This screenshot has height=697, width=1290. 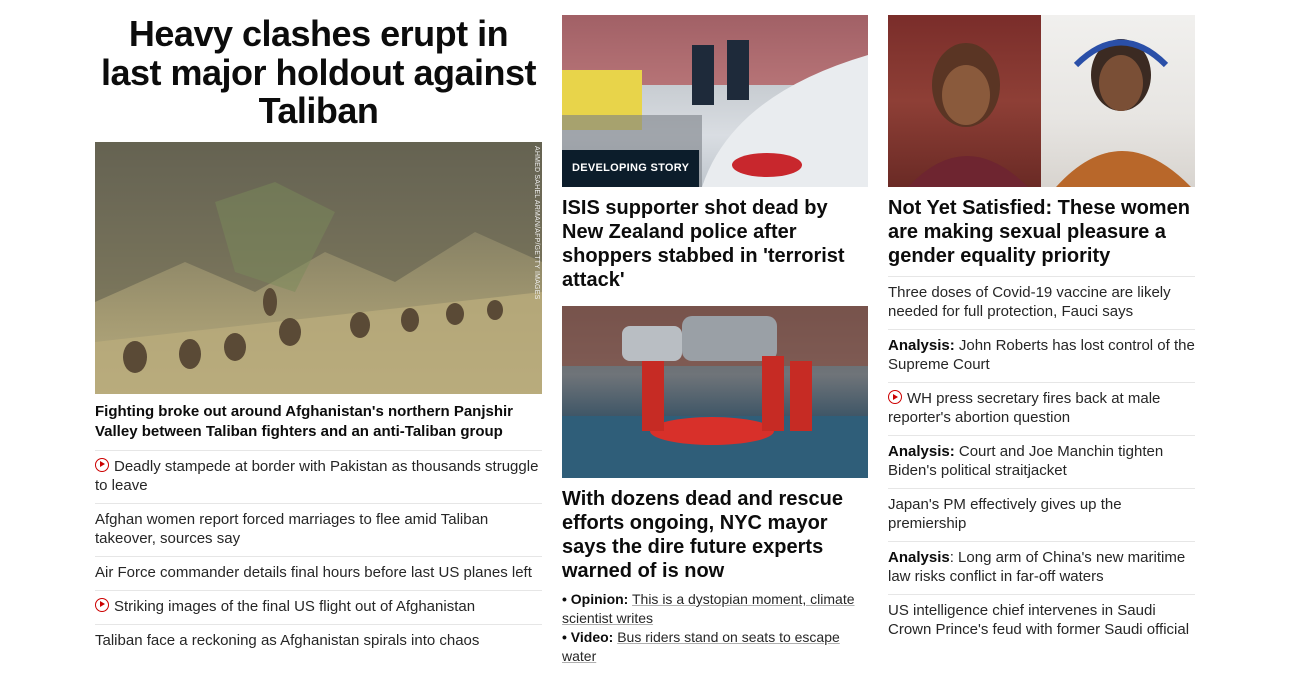 I want to click on link-prefix: • Opinion:, so click(x=595, y=599).